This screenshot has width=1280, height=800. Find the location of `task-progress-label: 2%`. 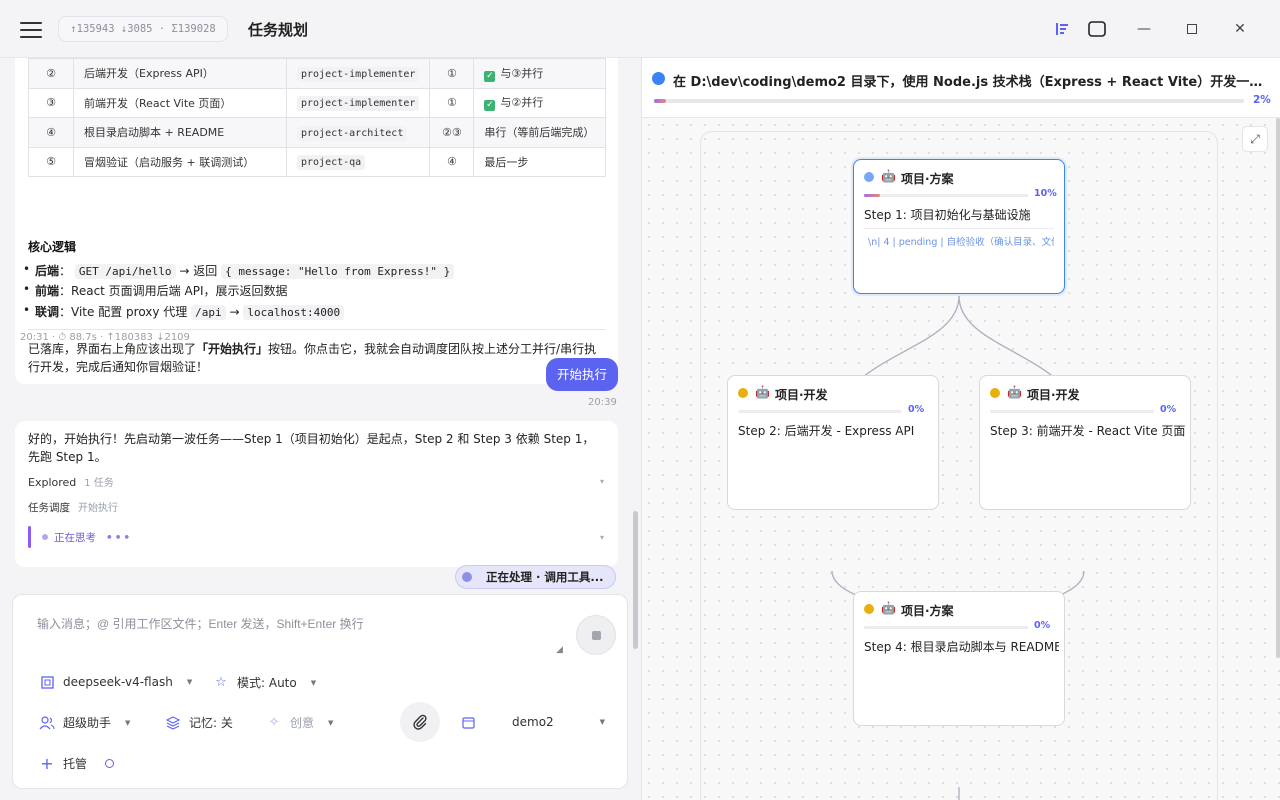

task-progress-label: 2% is located at coordinates (1262, 100).